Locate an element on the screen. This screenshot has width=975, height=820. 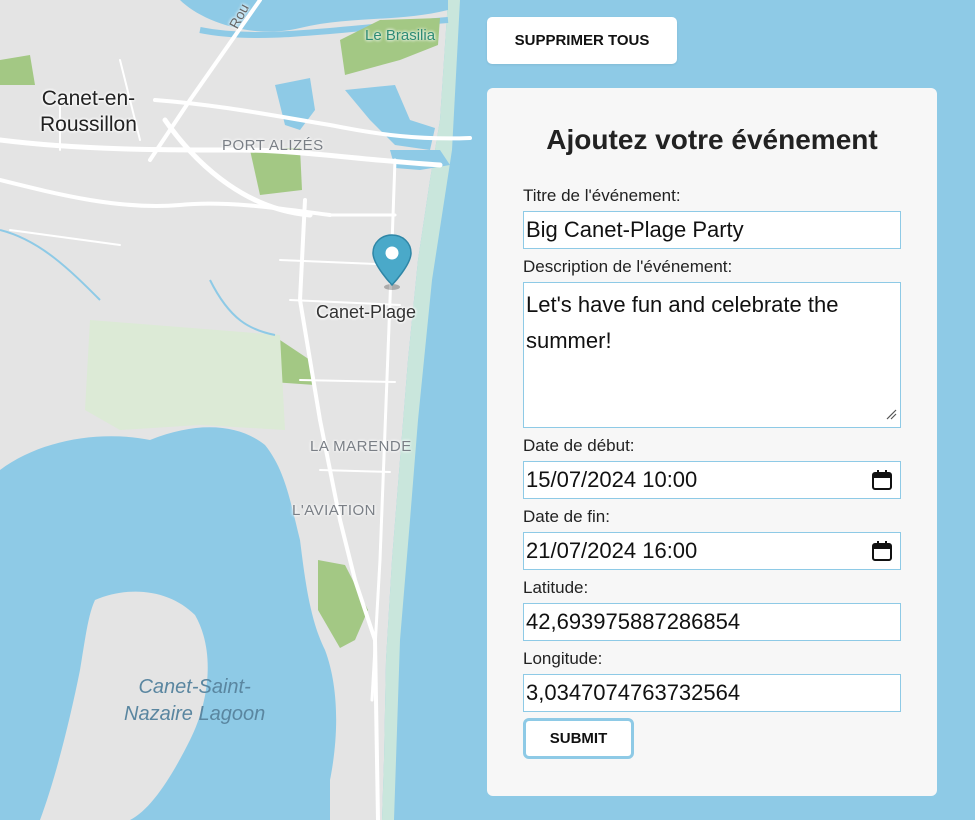
description-label: Description de l'événement: is located at coordinates (628, 266).